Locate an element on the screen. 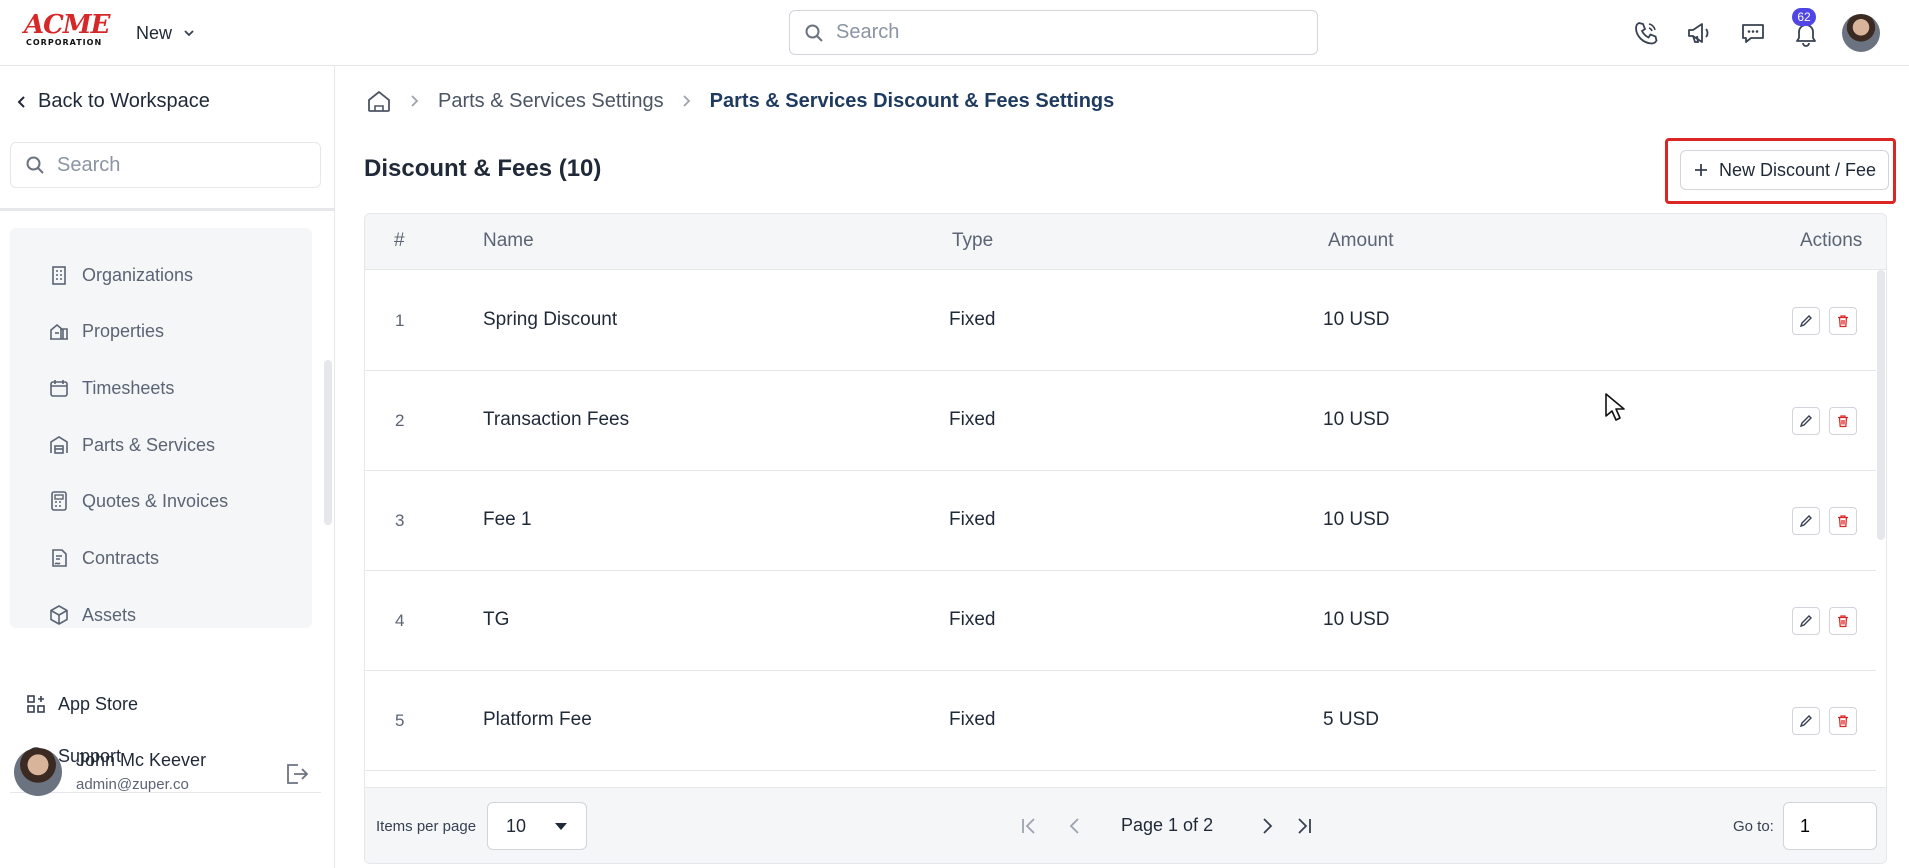 This screenshot has height=868, width=1909. app-store-link: App Store is located at coordinates (82, 704).